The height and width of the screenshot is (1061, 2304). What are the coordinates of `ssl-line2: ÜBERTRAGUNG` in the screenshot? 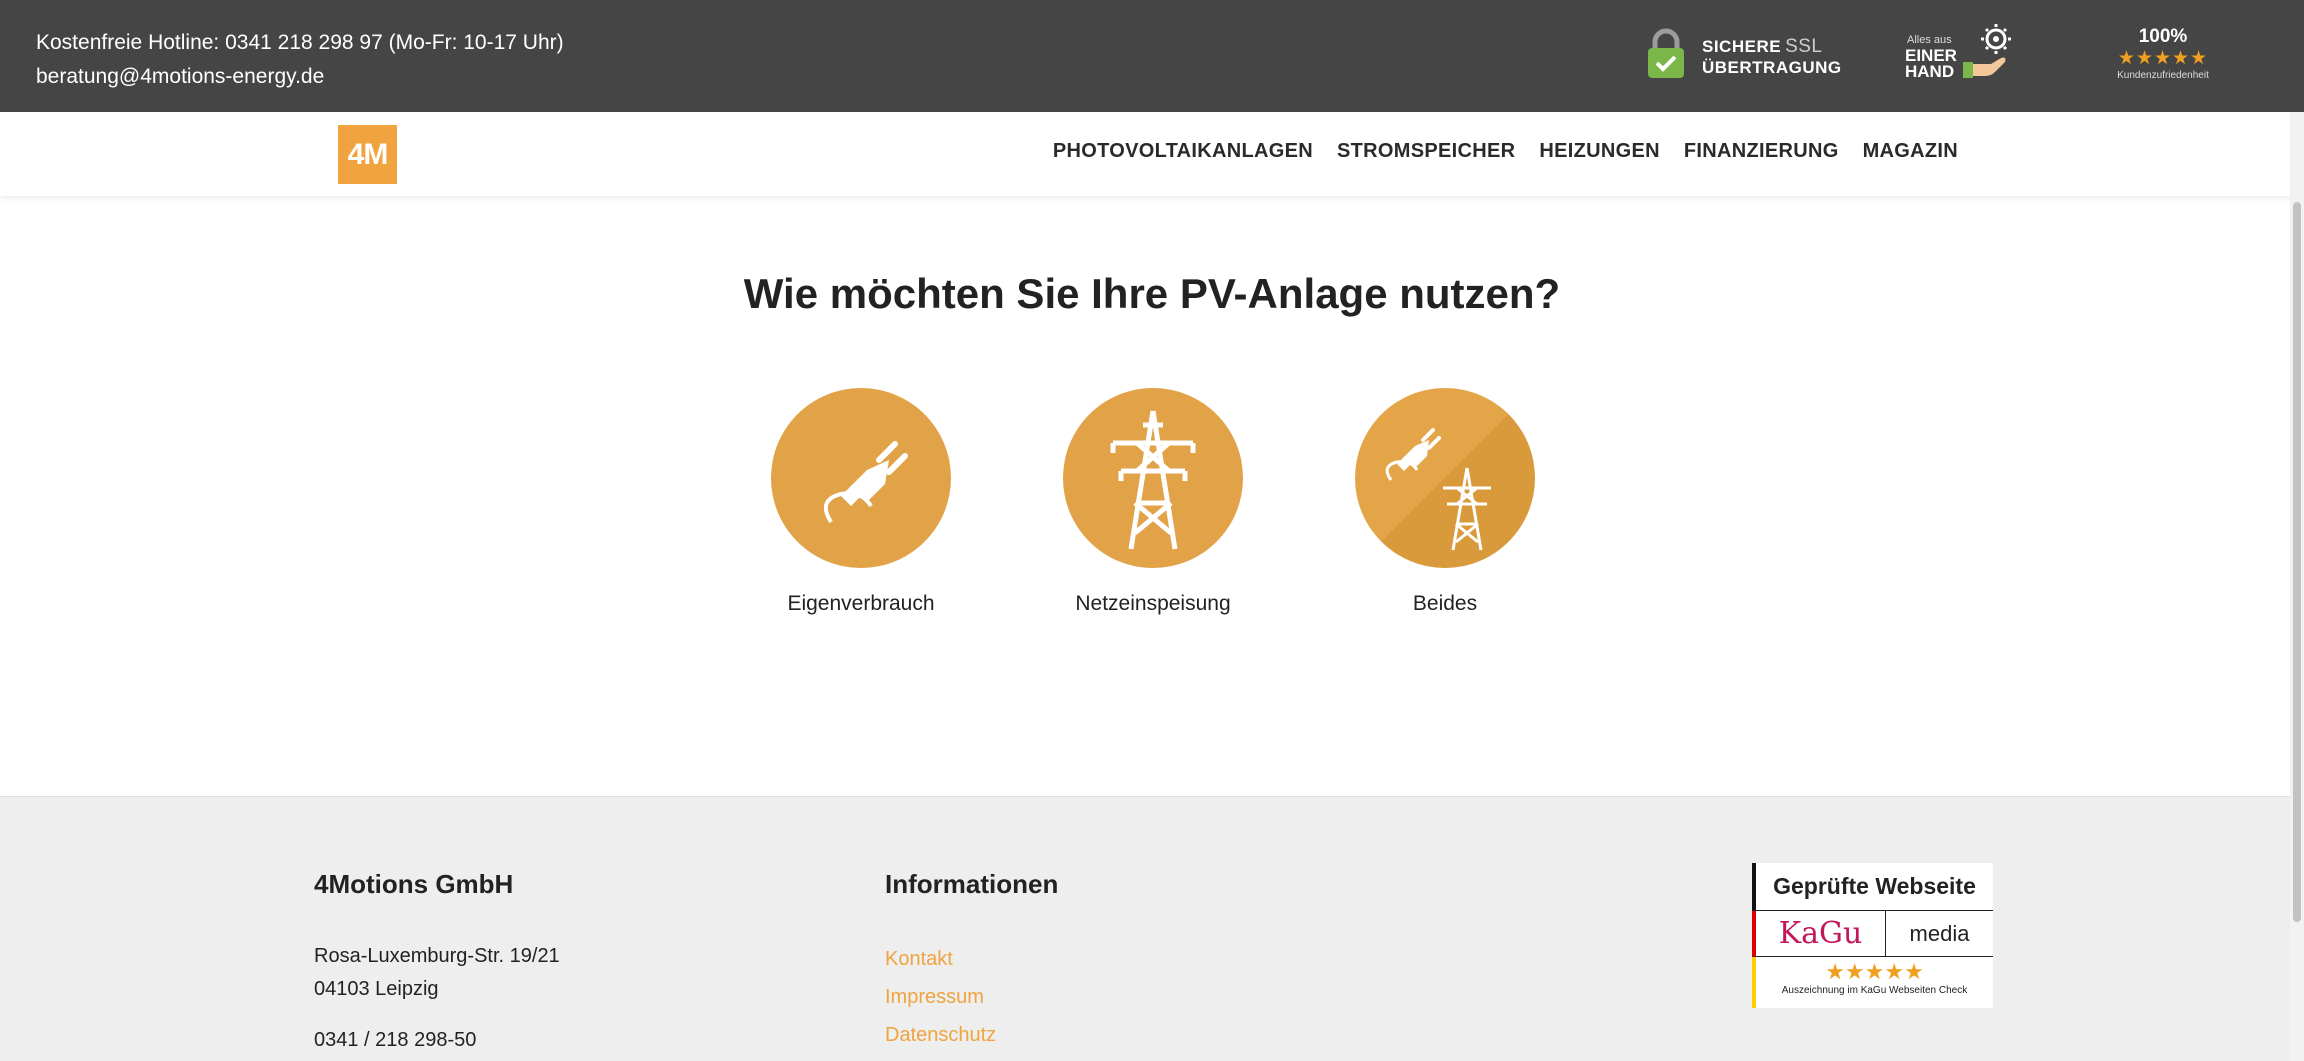 It's located at (1772, 67).